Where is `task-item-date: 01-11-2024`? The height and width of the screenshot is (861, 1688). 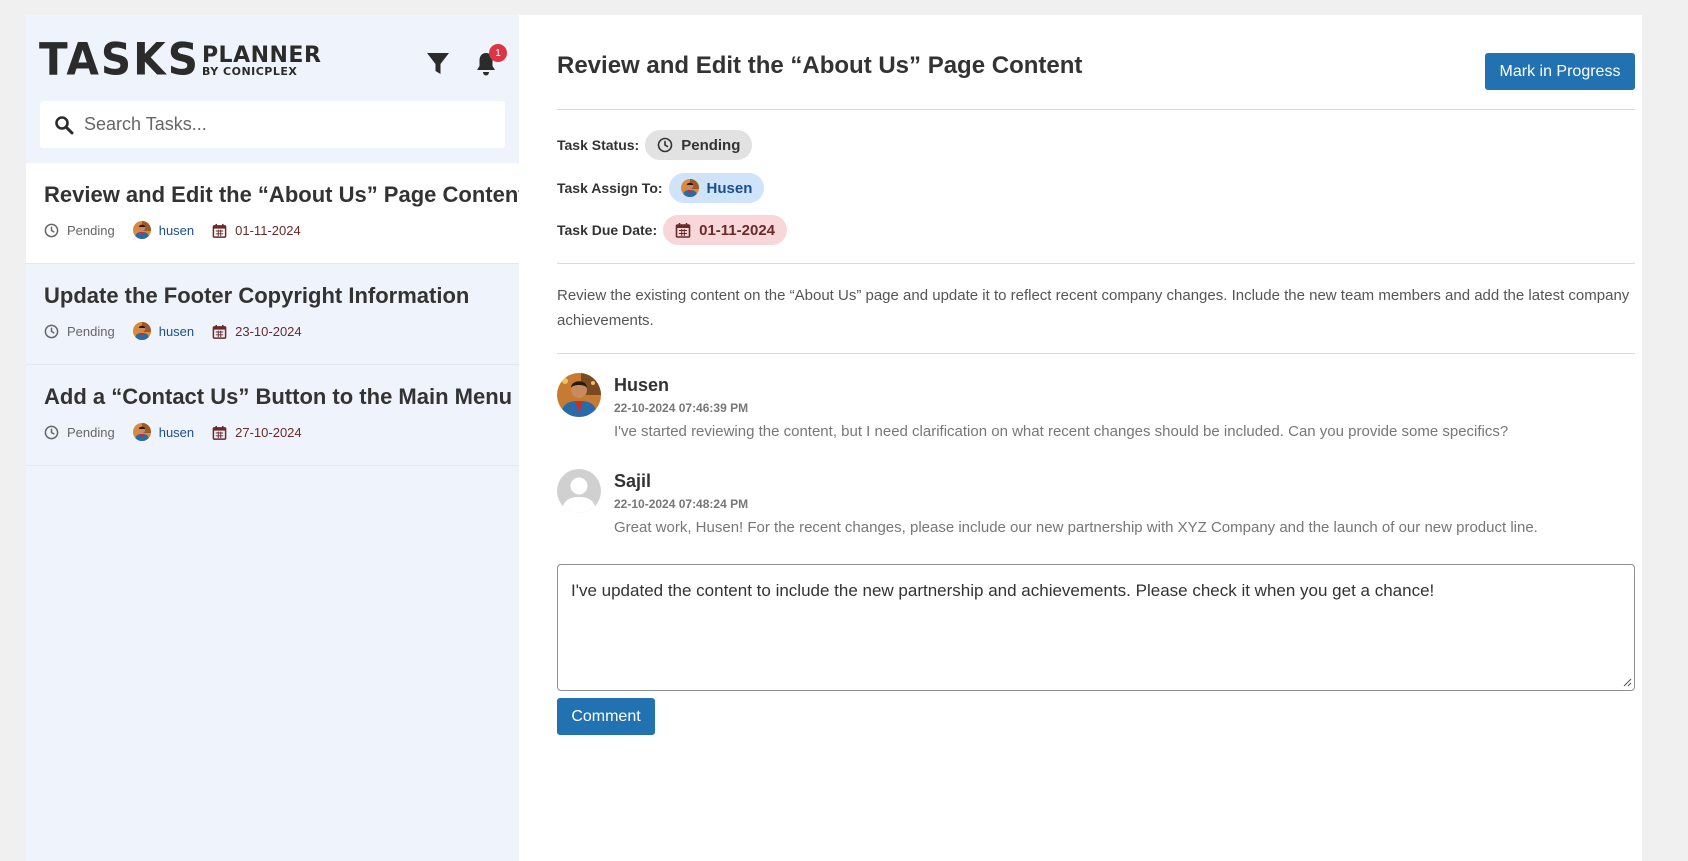
task-item-date: 01-11-2024 is located at coordinates (268, 230).